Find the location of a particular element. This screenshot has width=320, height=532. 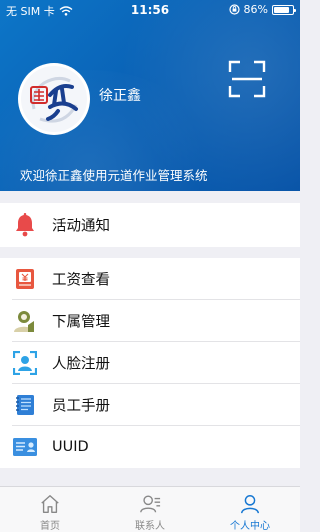

menu-item-label: 下属管理 is located at coordinates (81, 322).